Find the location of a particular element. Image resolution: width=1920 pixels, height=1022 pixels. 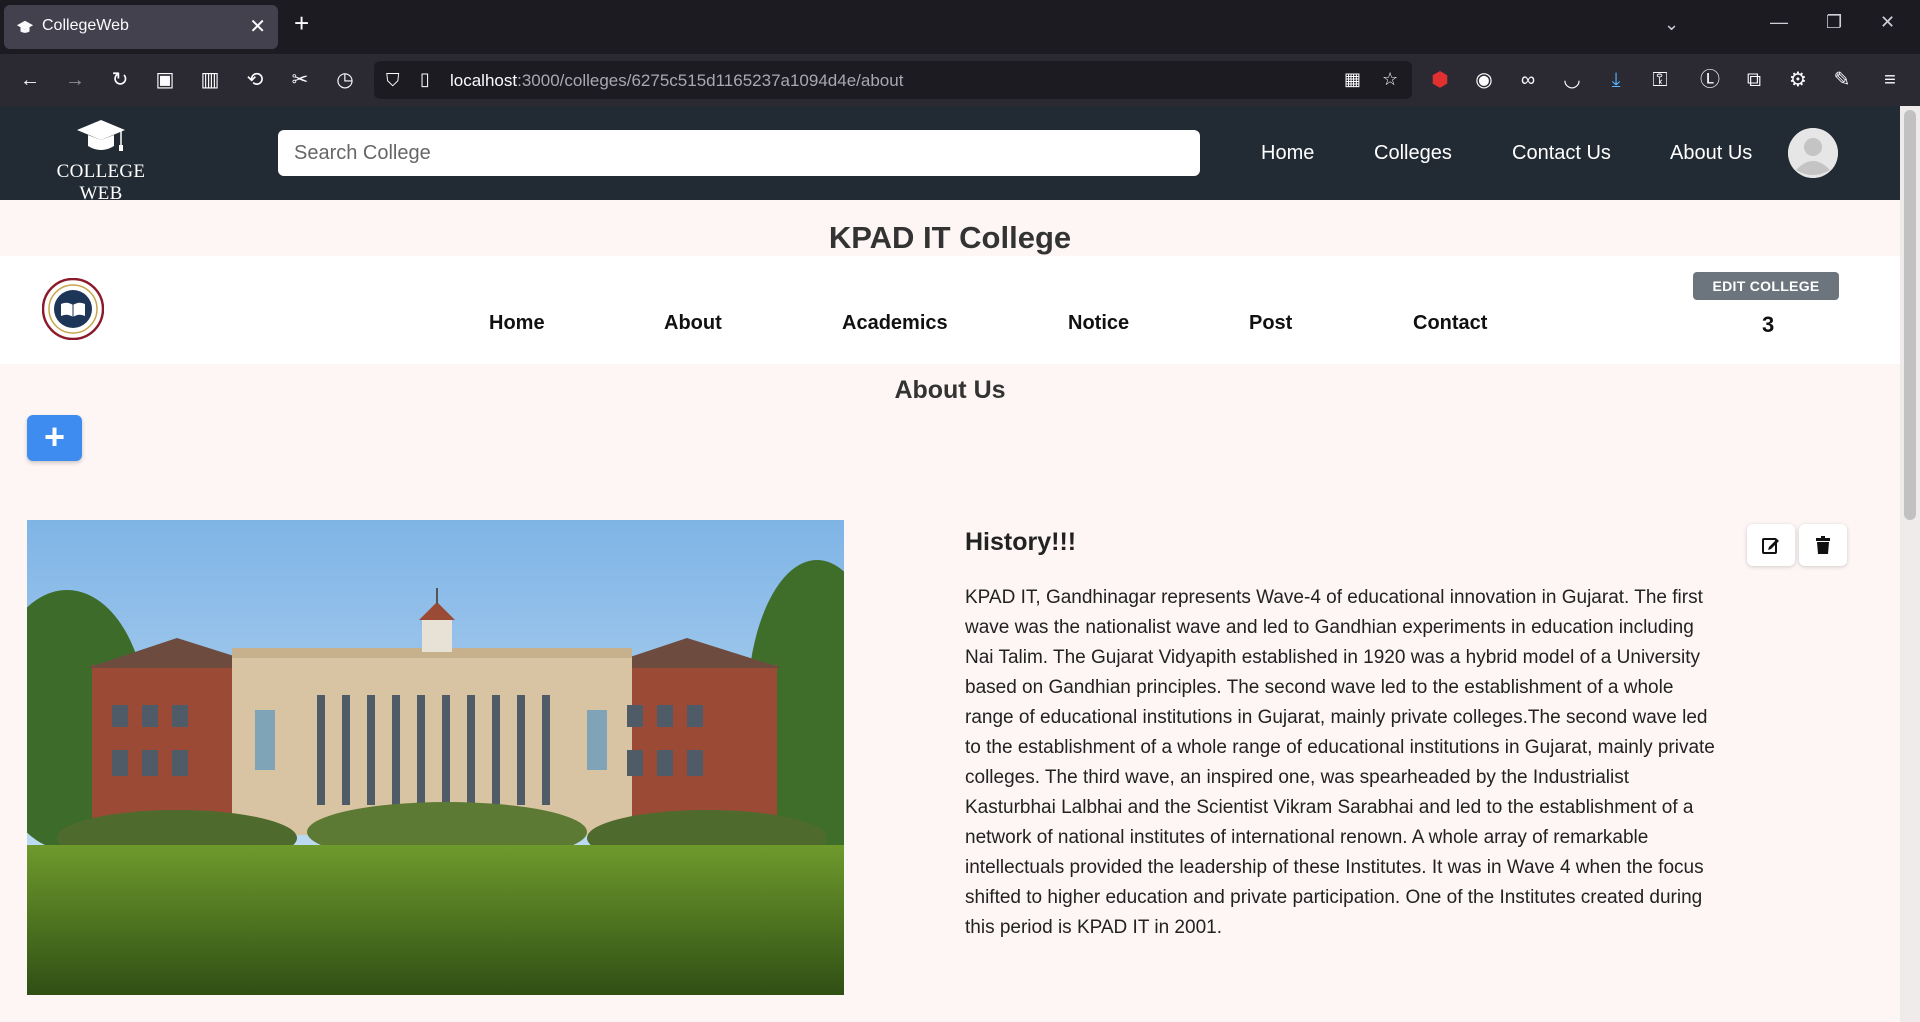

browser-tab: CollegeWeb ✕ is located at coordinates (141, 27).